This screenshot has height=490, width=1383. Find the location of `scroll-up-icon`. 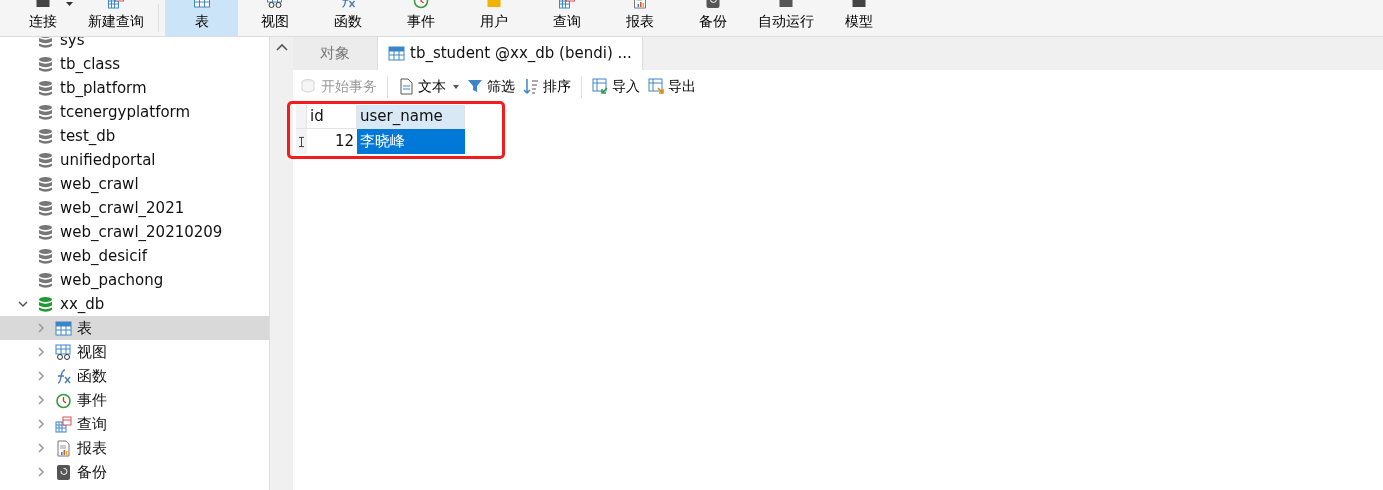

scroll-up-icon is located at coordinates (281, 47).